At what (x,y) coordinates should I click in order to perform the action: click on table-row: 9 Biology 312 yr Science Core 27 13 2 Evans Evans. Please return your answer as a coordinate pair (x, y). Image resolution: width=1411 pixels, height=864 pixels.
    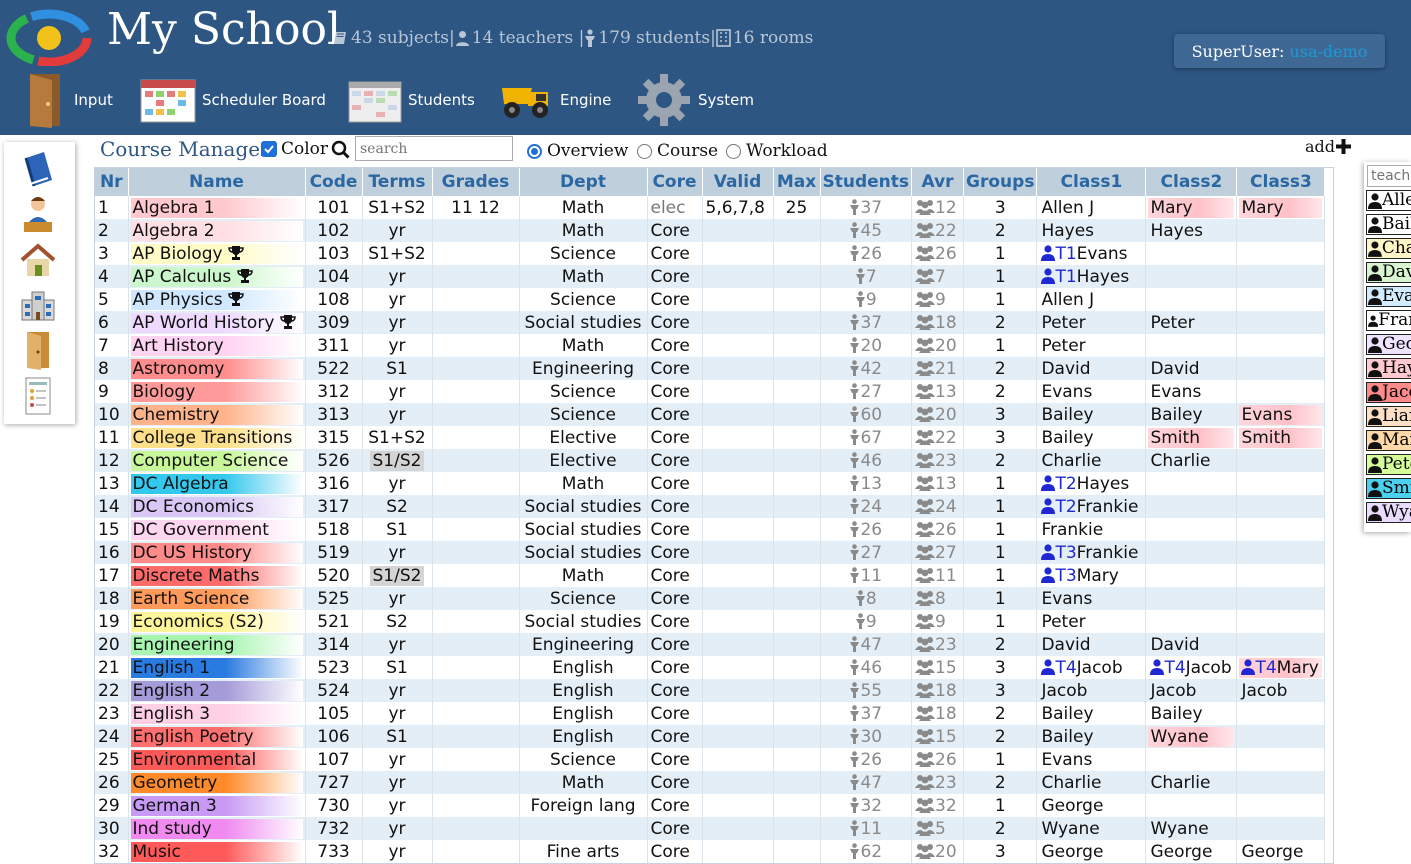
    Looking at the image, I should click on (710, 391).